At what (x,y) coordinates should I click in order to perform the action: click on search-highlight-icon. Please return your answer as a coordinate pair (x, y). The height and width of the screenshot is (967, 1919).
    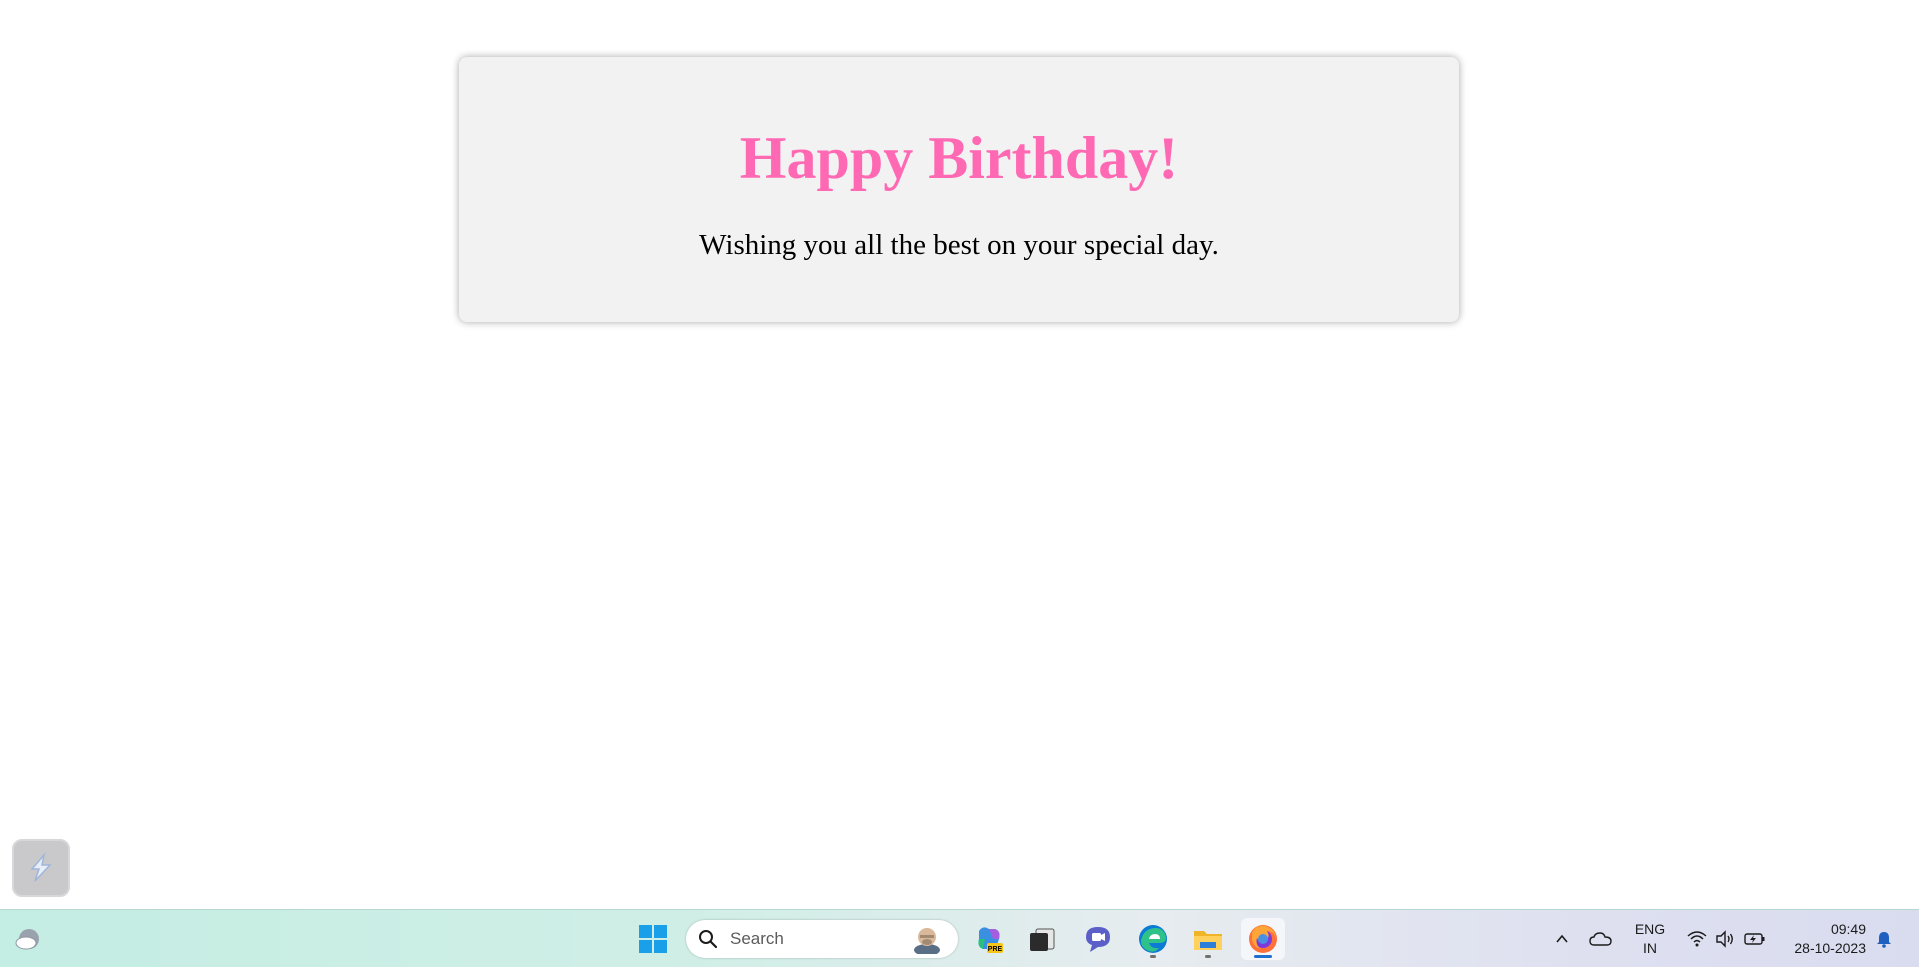
    Looking at the image, I should click on (927, 941).